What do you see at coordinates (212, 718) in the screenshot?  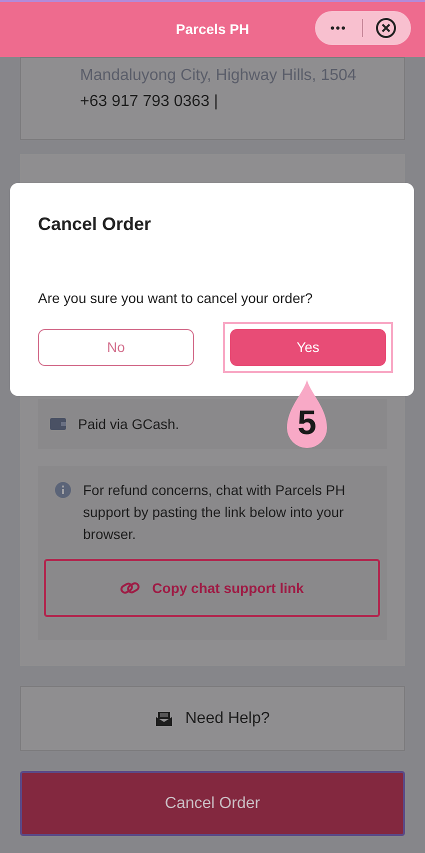 I see `need-help-button: Need Help?` at bounding box center [212, 718].